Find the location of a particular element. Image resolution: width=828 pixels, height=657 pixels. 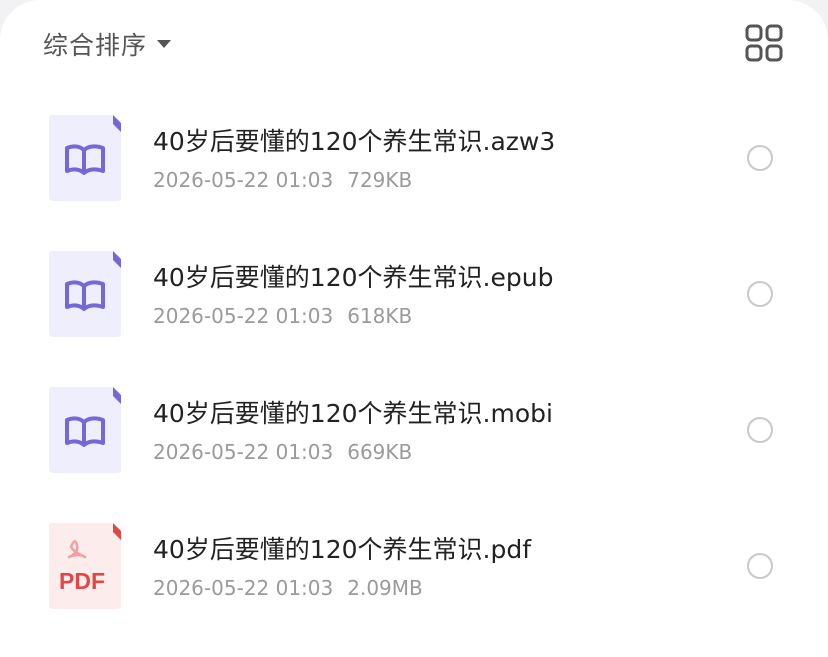

file-name: 40岁后要懂的120个养生常识.mobi is located at coordinates (353, 413).